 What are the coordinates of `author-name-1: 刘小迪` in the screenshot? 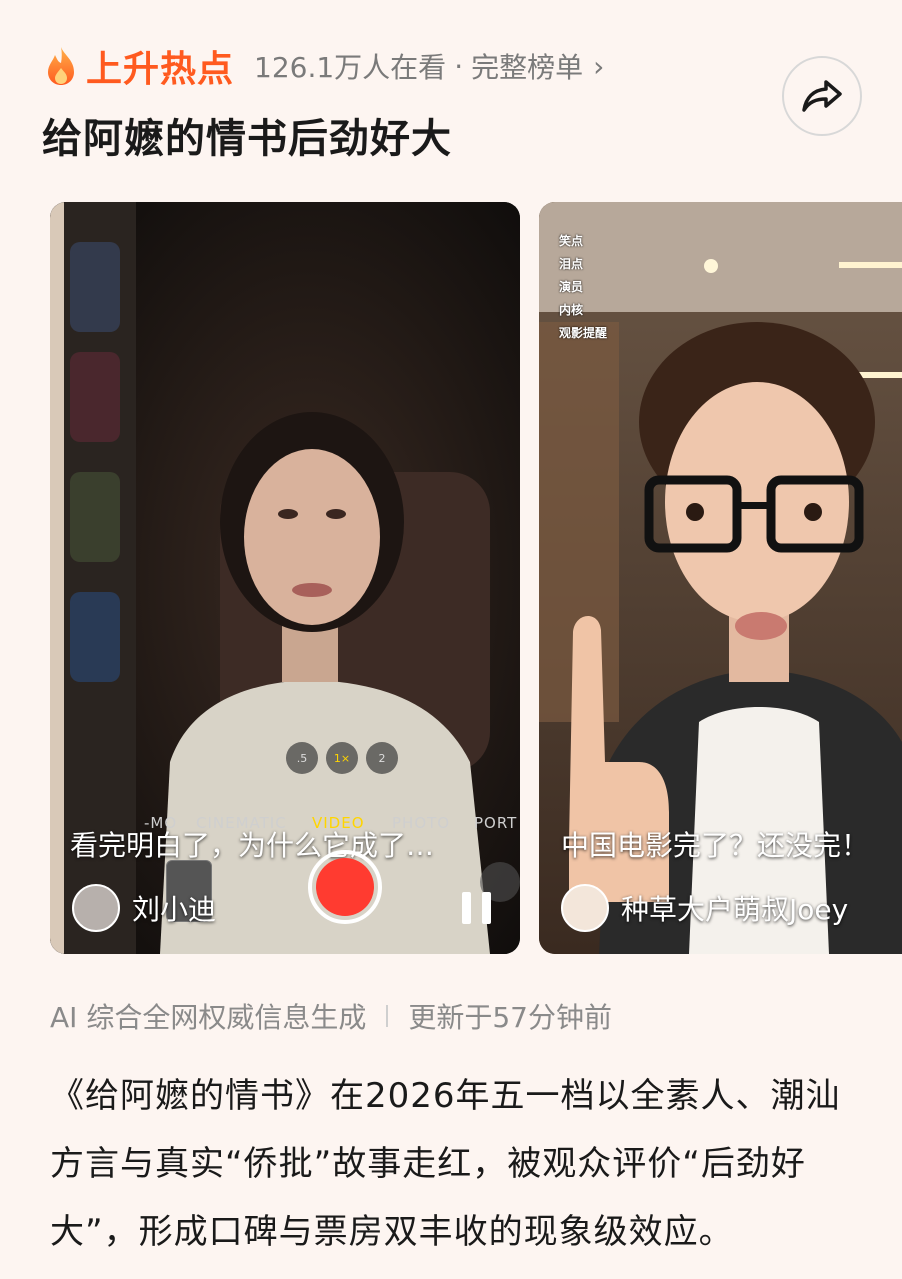 It's located at (174, 908).